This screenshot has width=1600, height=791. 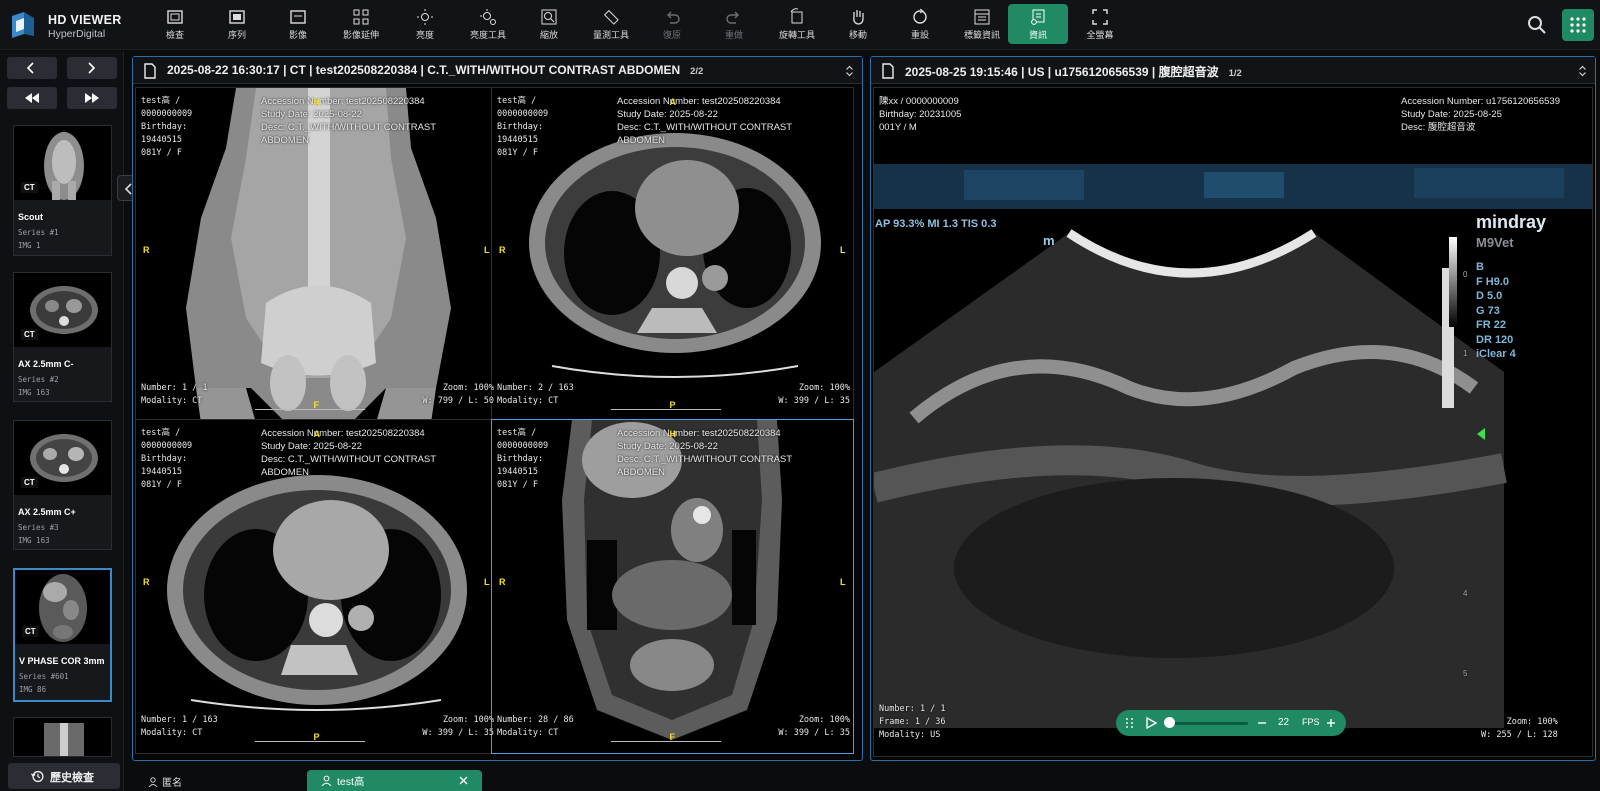 What do you see at coordinates (92, 98) in the screenshot?
I see `next-series-button` at bounding box center [92, 98].